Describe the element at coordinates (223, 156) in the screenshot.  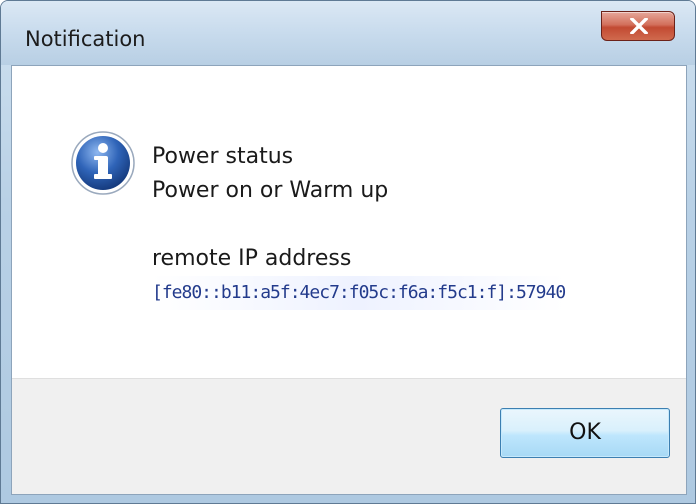
I see `power-status-label: Power status` at that location.